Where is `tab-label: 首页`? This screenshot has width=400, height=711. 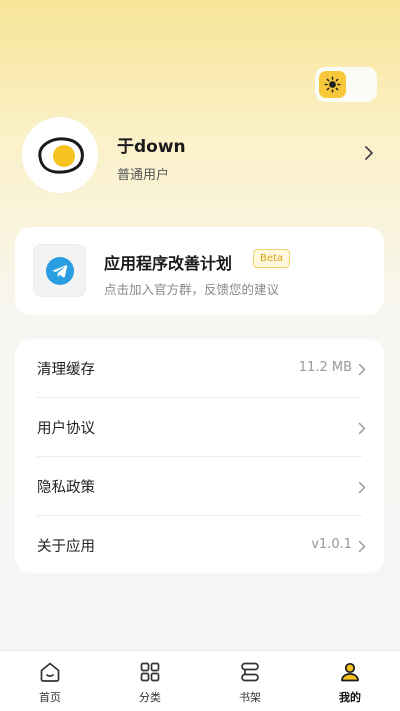
tab-label: 首页 is located at coordinates (50, 697).